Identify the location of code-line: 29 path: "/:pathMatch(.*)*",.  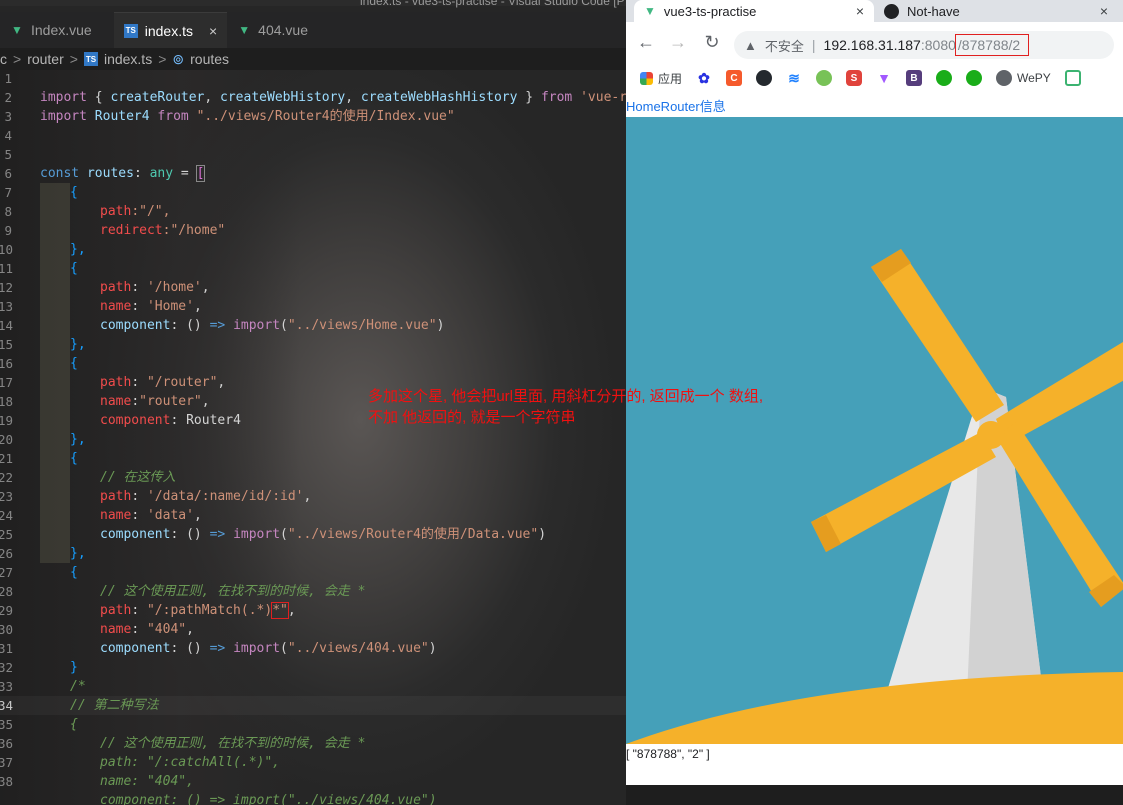
(313, 610).